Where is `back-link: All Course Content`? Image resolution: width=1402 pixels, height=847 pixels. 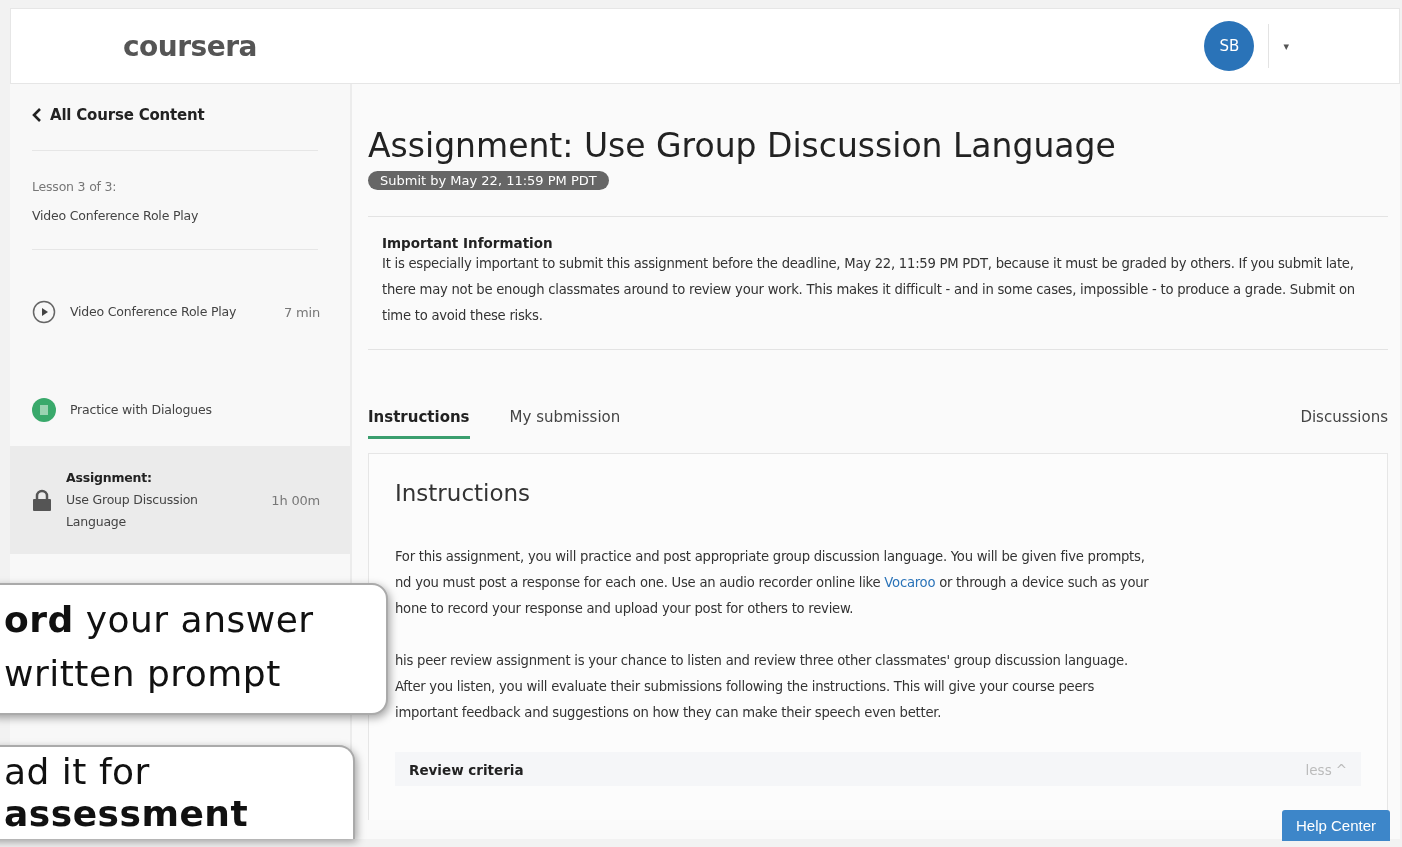
back-link: All Course Content is located at coordinates (175, 128).